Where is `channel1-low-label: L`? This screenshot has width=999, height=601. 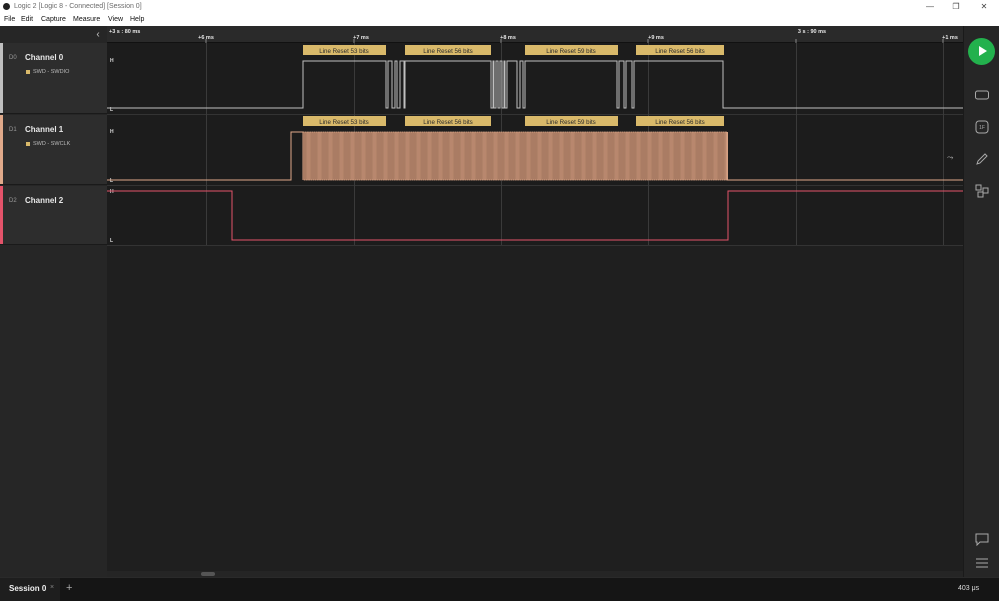
channel1-low-label: L is located at coordinates (111, 181).